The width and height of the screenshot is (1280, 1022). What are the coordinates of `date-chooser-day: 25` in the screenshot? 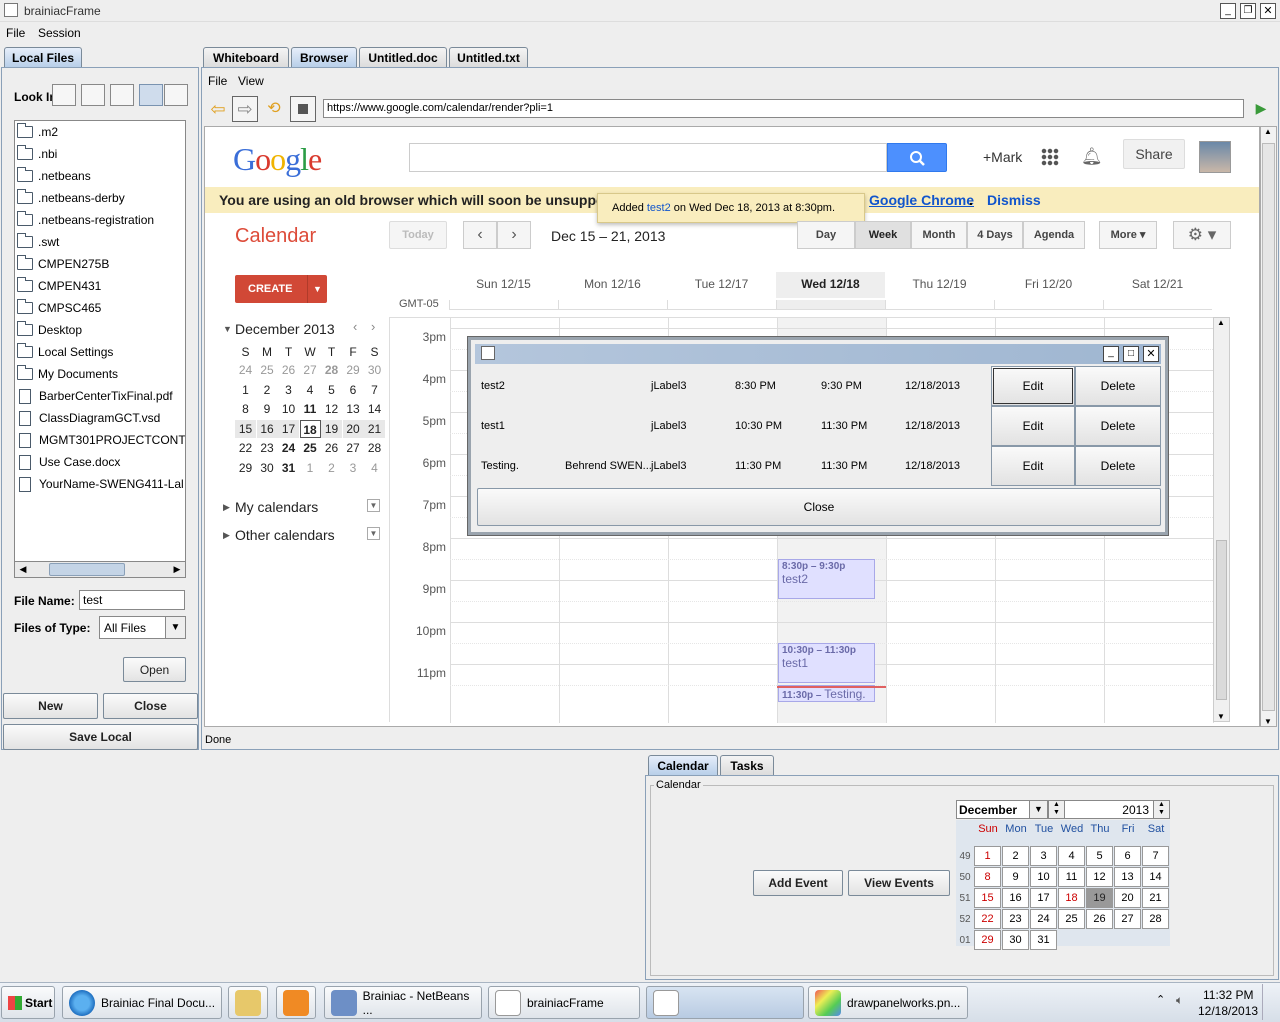 It's located at (1071, 919).